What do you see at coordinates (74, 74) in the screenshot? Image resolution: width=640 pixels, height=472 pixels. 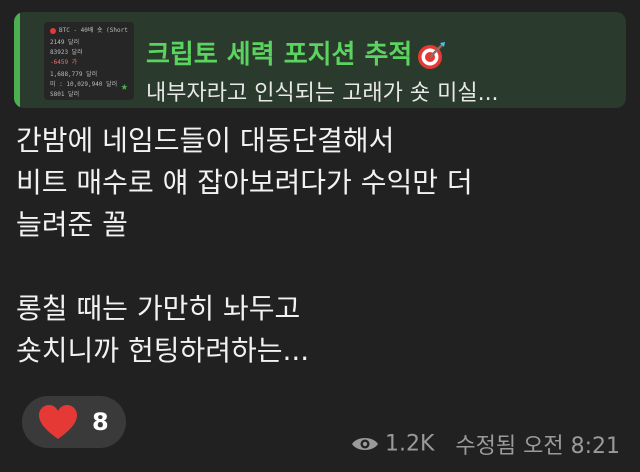 I see `thumb-line: 1,688,779 달러` at bounding box center [74, 74].